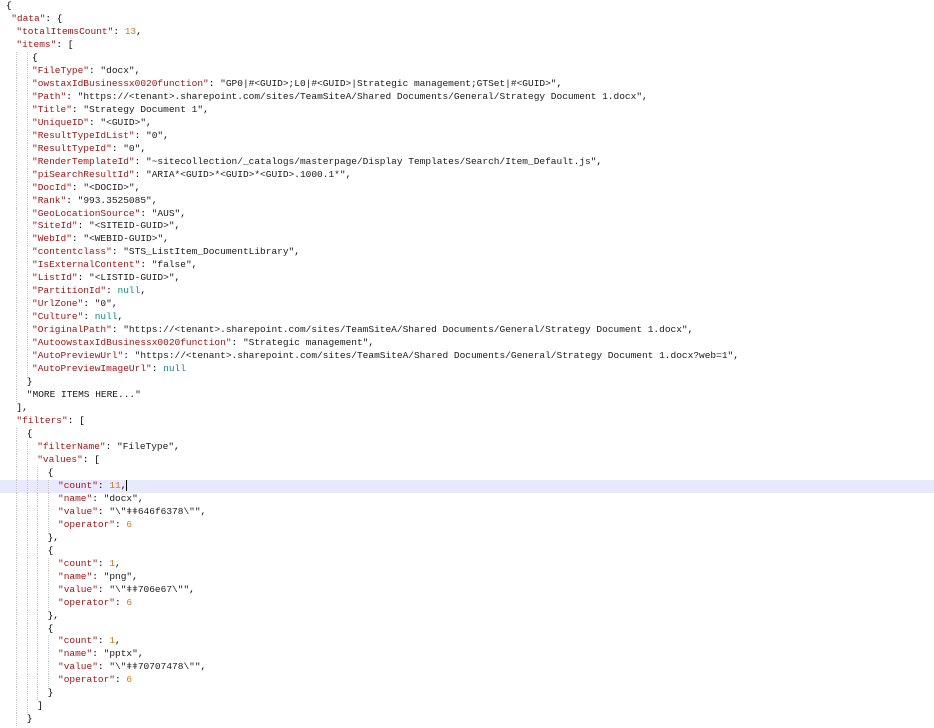 The width and height of the screenshot is (934, 728). Describe the element at coordinates (155, 511) in the screenshot. I see `token: "\"ǂǂ646f6378\""` at that location.